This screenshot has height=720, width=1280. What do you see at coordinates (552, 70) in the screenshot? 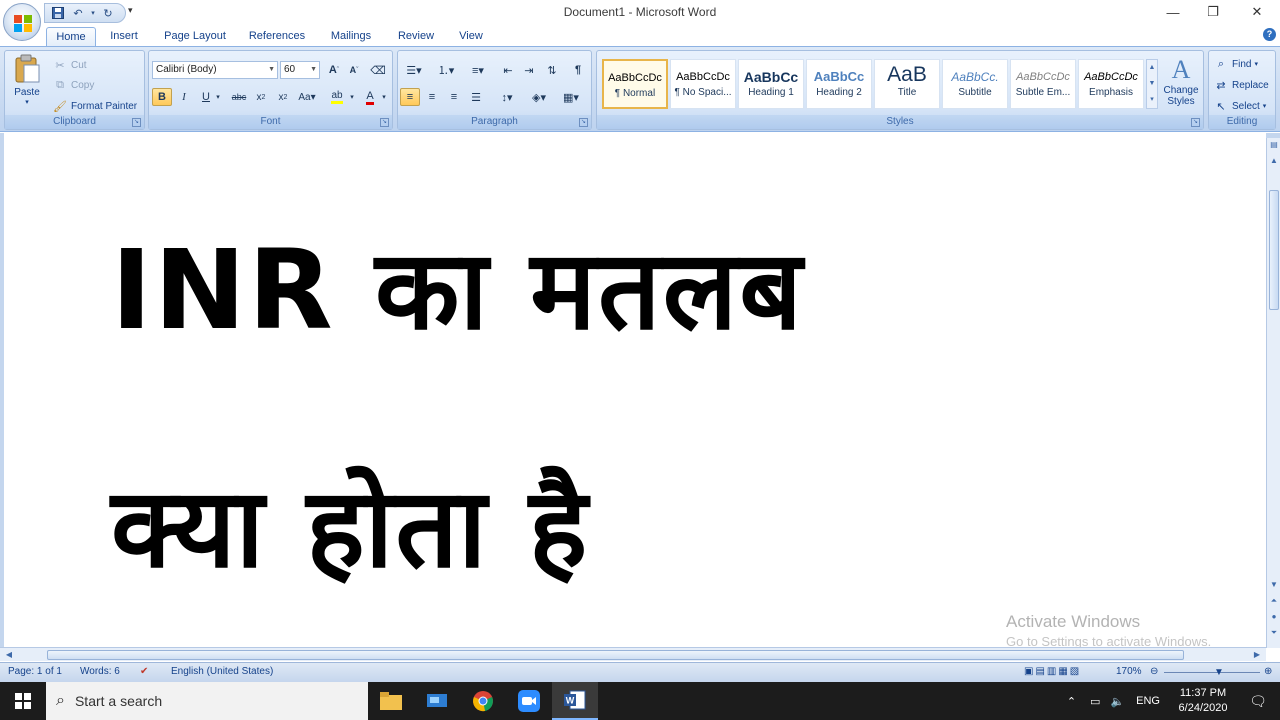
I see `sort-icon: ⇅` at bounding box center [552, 70].